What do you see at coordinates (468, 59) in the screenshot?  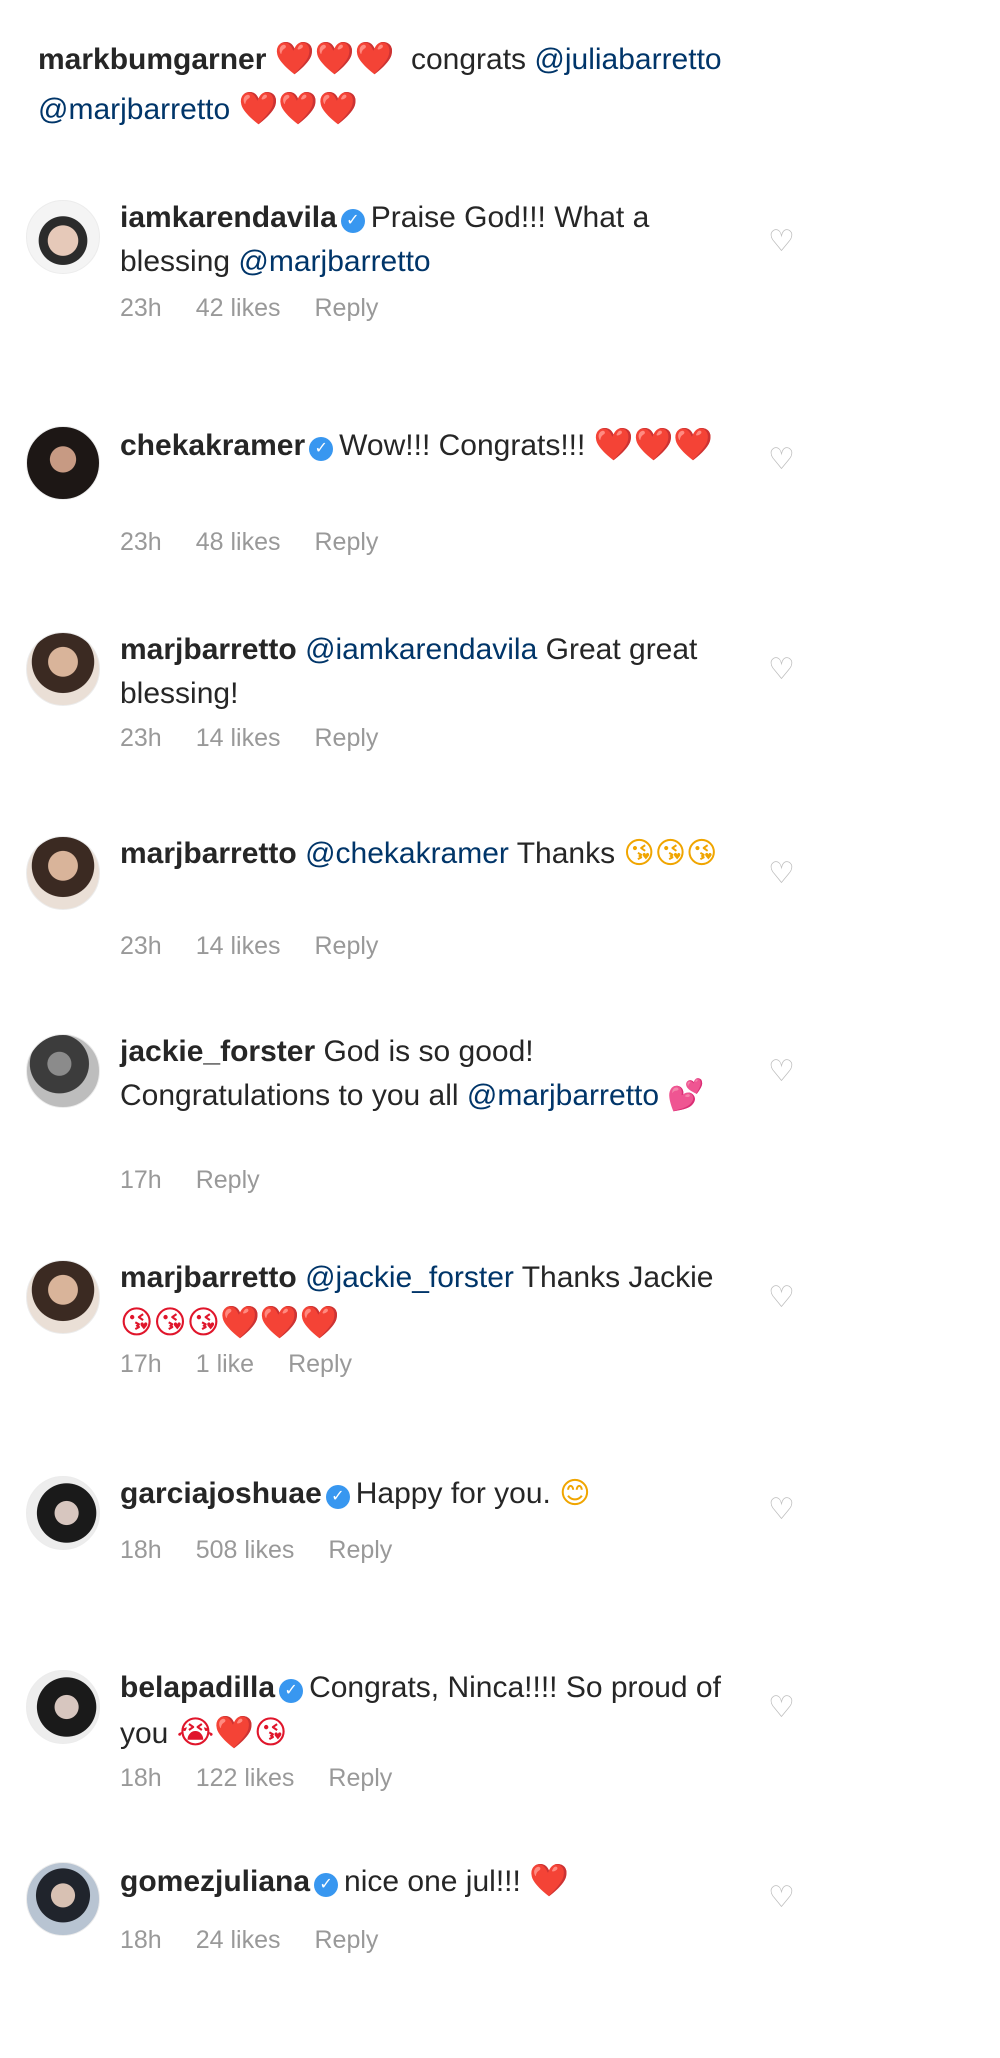 I see `caption-text: congrats` at bounding box center [468, 59].